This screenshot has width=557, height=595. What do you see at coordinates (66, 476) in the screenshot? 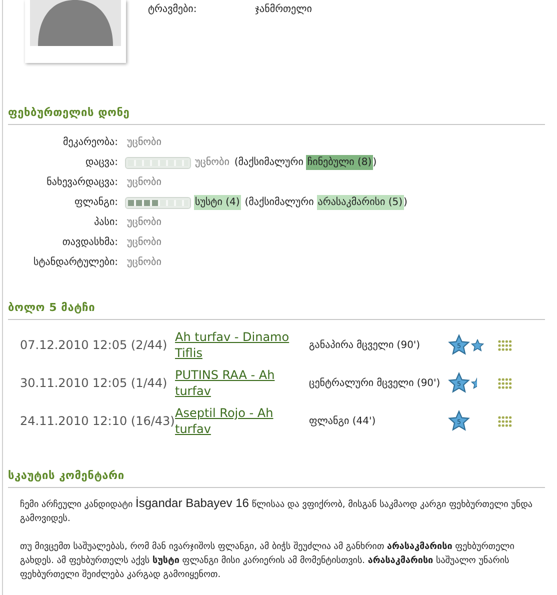
I see `section-heading: სკაუტის კომენტარი` at bounding box center [66, 476].